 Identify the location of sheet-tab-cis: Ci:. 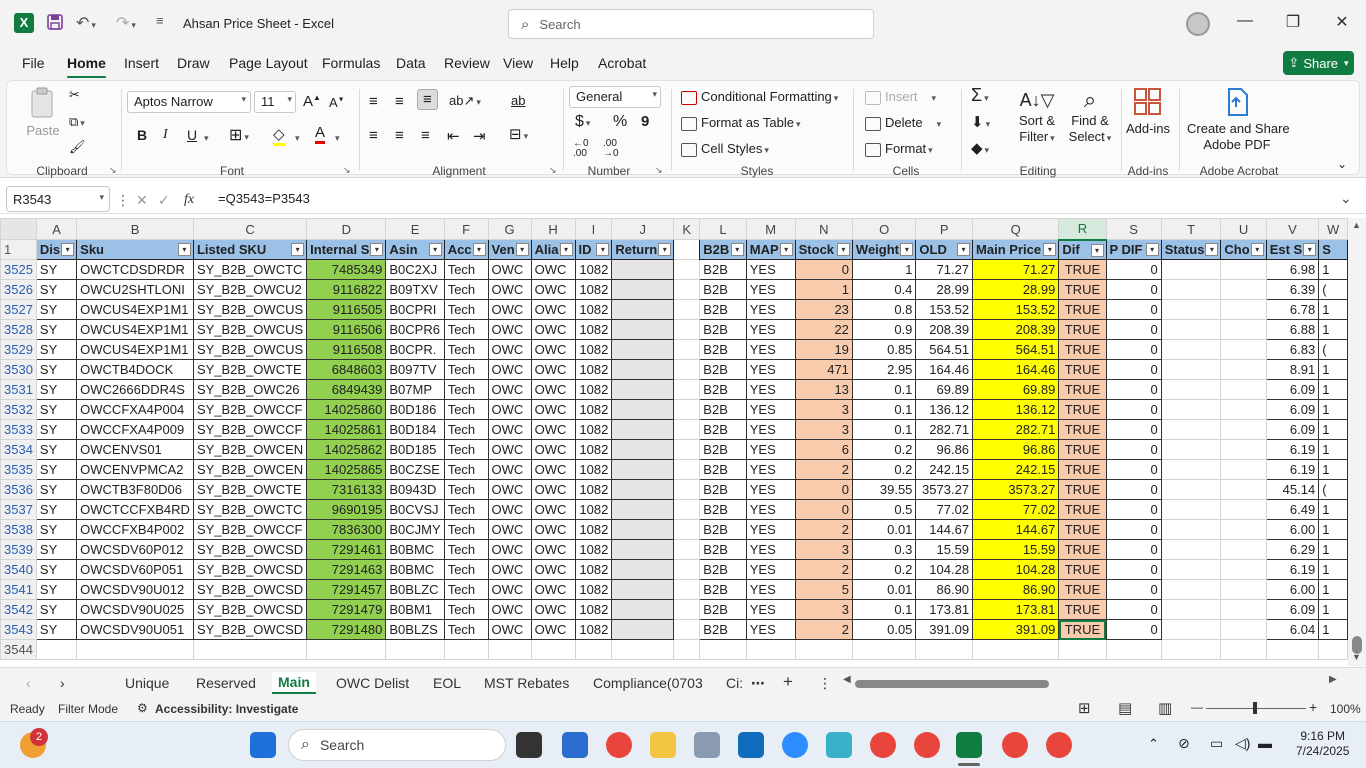
(734, 683).